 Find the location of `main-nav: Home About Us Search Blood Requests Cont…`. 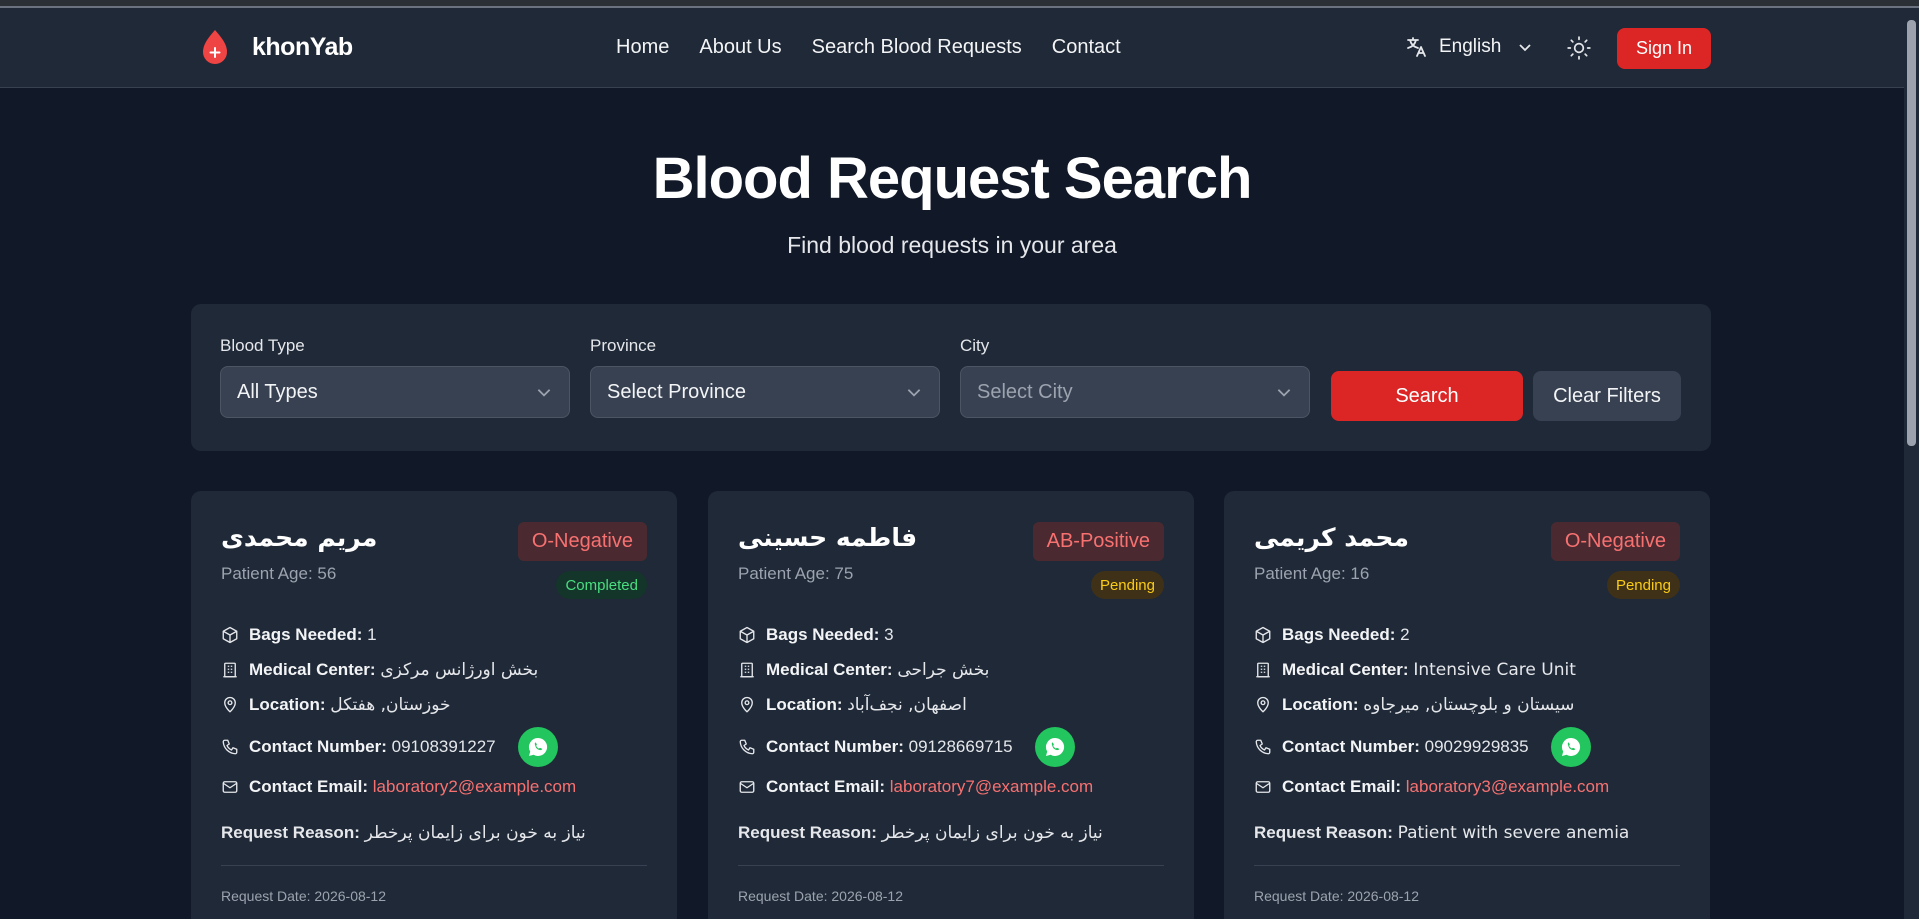

main-nav: Home About Us Search Blood Requests Cont… is located at coordinates (868, 47).